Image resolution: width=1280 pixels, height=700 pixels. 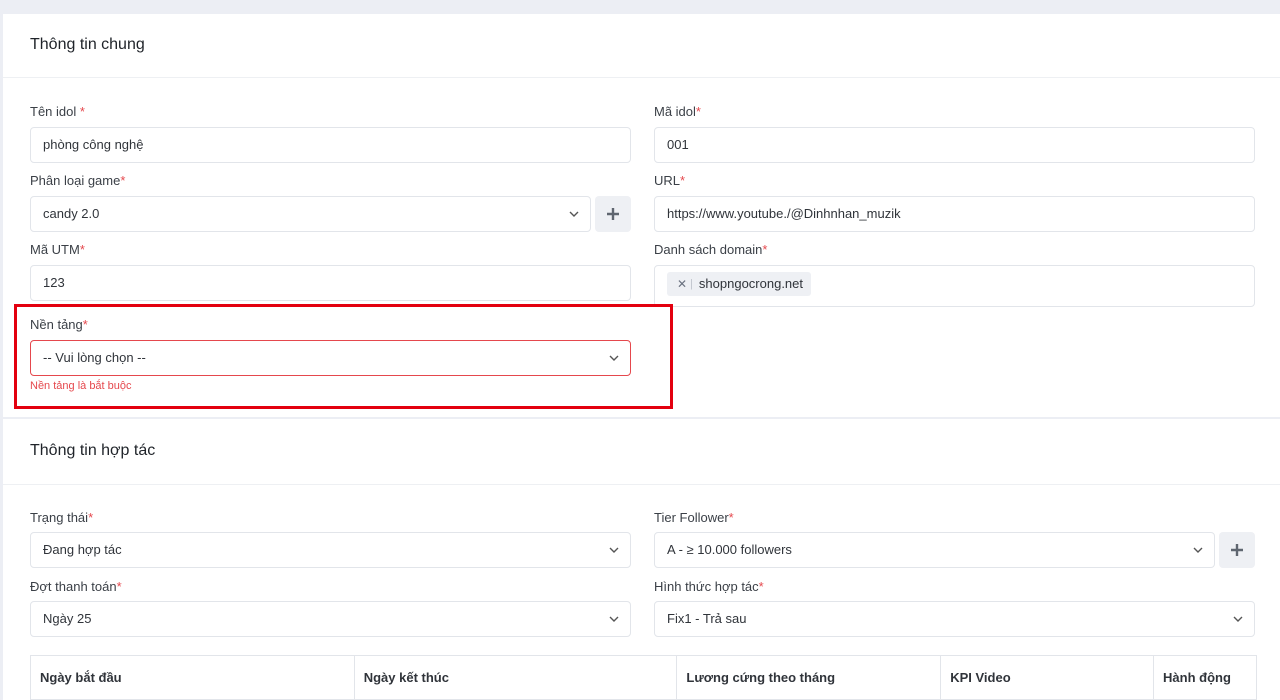 What do you see at coordinates (934, 550) in the screenshot?
I see `tier-follower-select: A - ≥ 10.000 followers` at bounding box center [934, 550].